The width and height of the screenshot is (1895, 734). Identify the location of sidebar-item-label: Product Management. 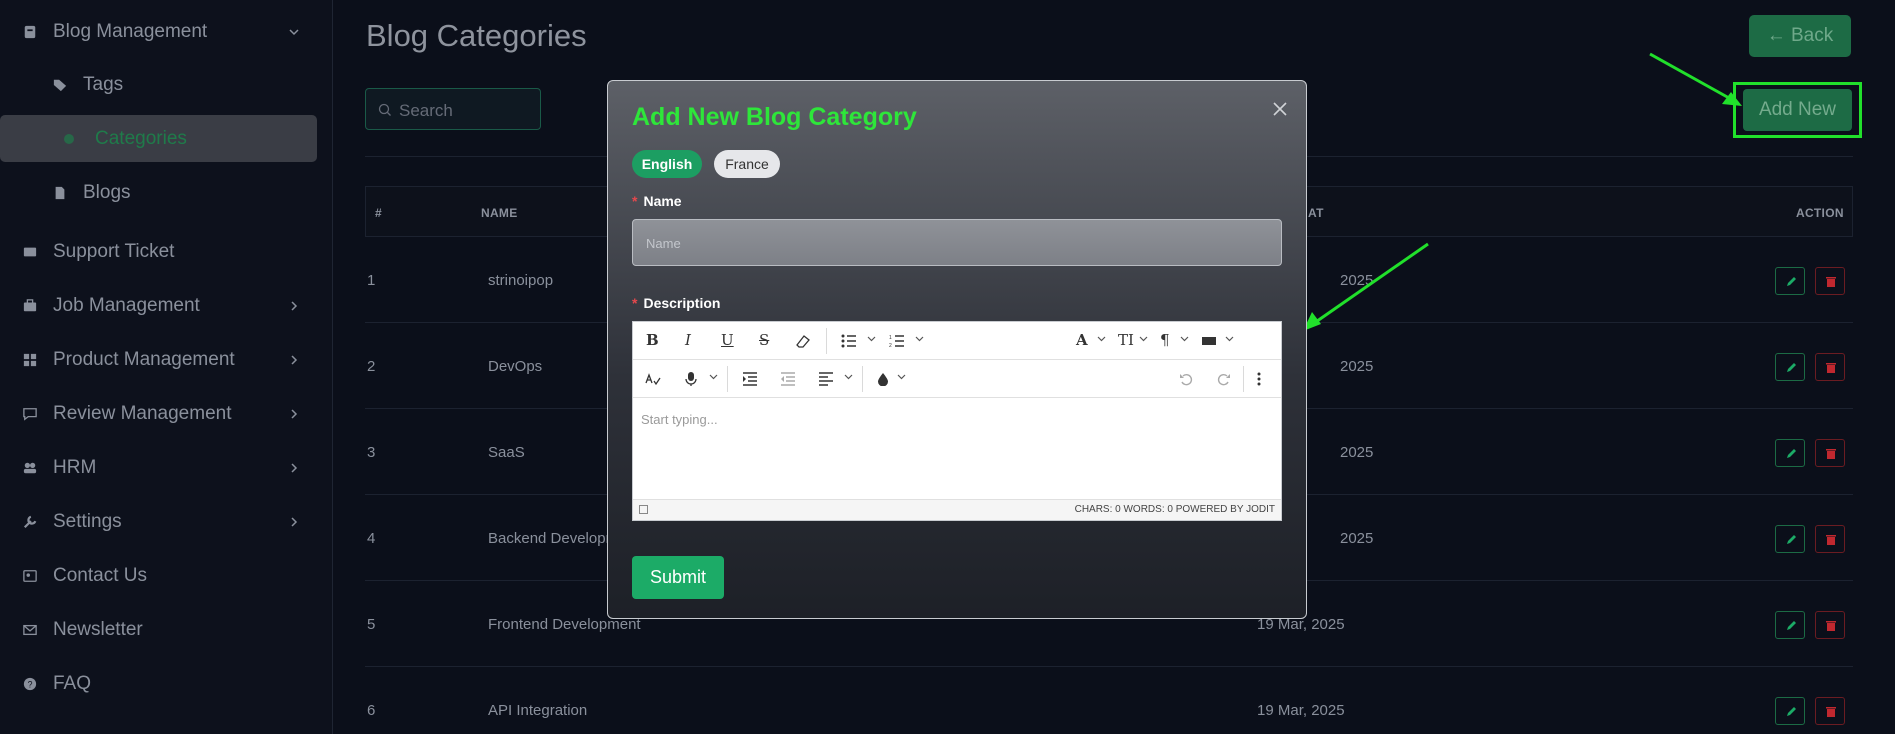
(144, 359).